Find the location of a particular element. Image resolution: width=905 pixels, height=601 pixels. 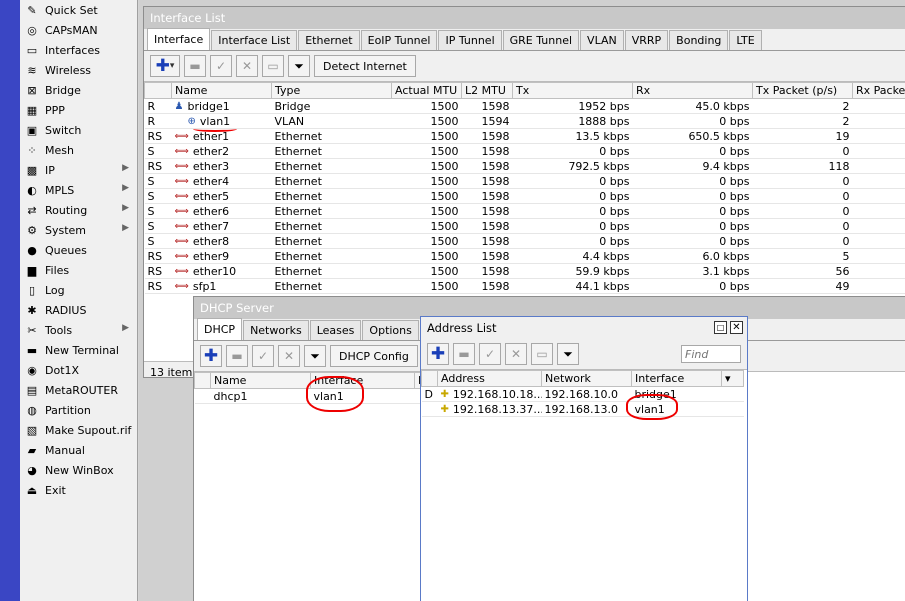

table-row: S ⟺ ether6 Ethernet 1500 1598 0 bps 0 bps 0 is located at coordinates (524, 211).